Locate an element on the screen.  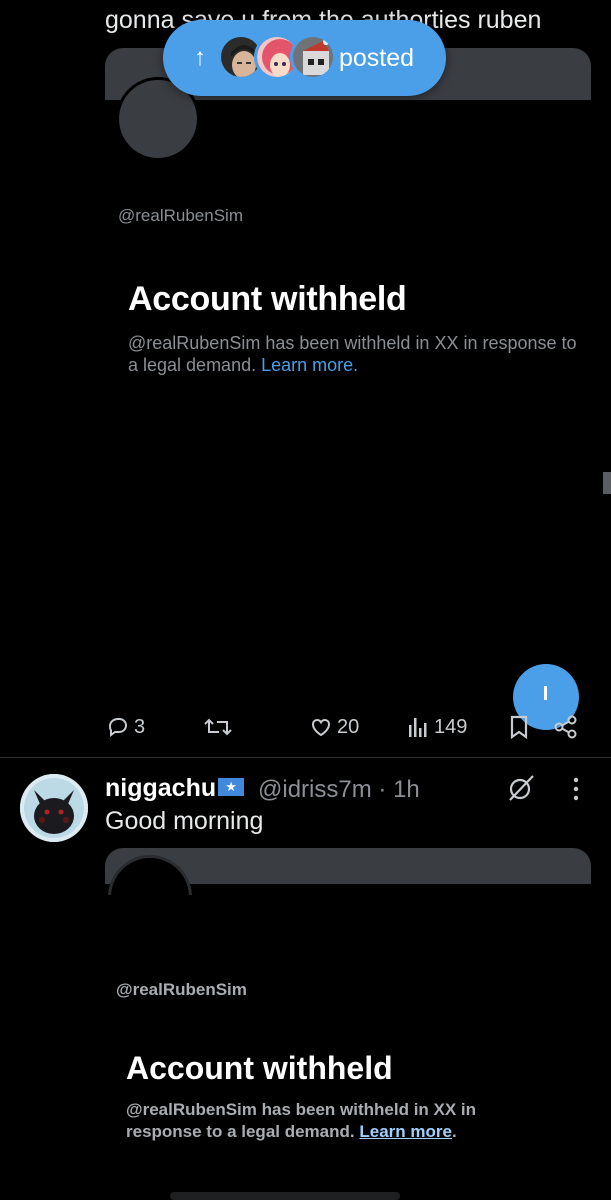
scroll-indicator is located at coordinates (607, 483).